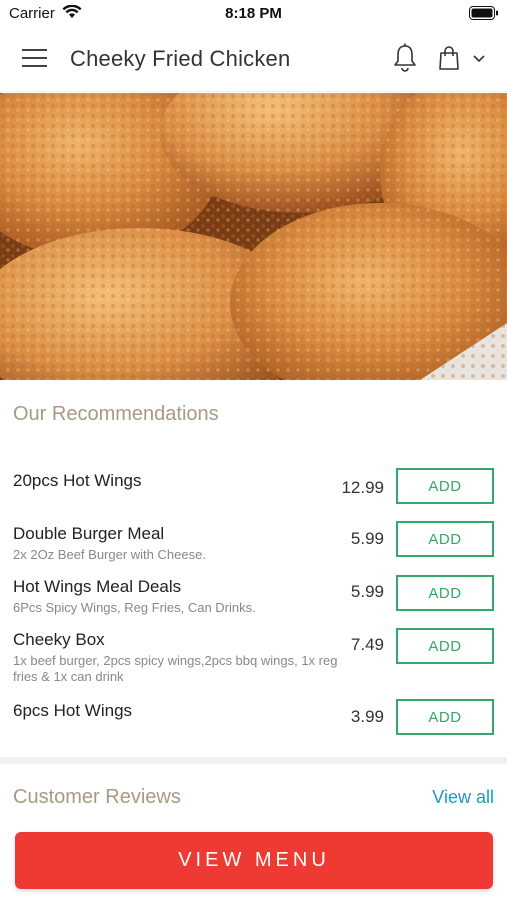 Image resolution: width=507 pixels, height=900 pixels. What do you see at coordinates (253, 760) in the screenshot?
I see `section-divider` at bounding box center [253, 760].